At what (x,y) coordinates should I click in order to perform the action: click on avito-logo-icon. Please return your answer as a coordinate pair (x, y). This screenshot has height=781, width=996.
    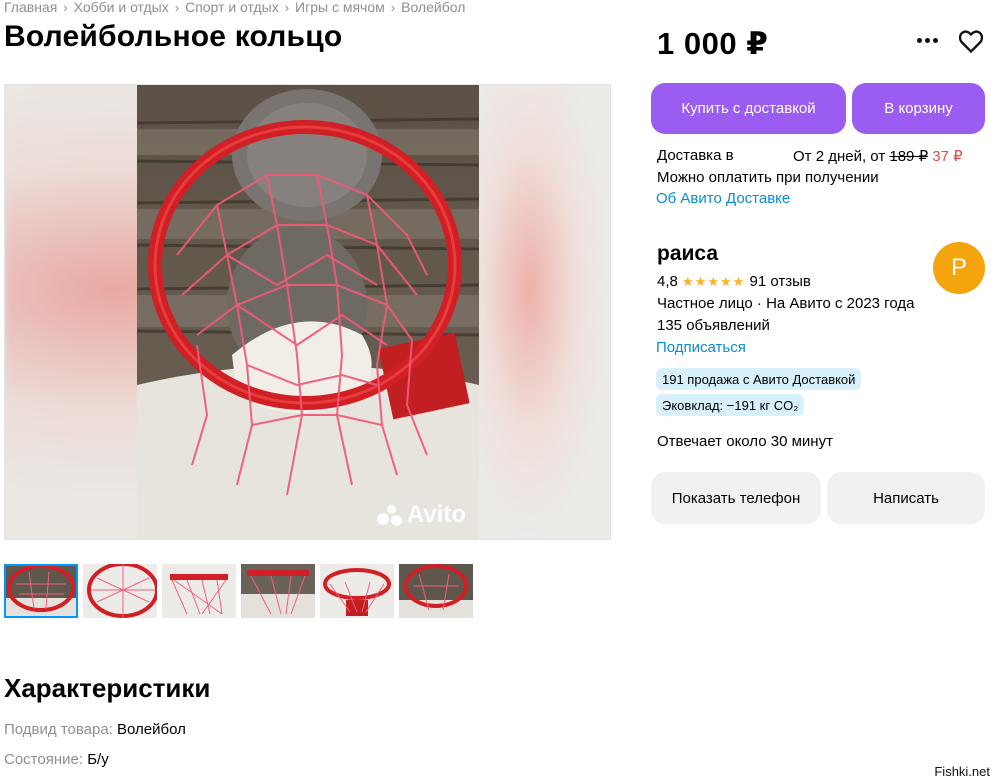
    Looking at the image, I should click on (389, 515).